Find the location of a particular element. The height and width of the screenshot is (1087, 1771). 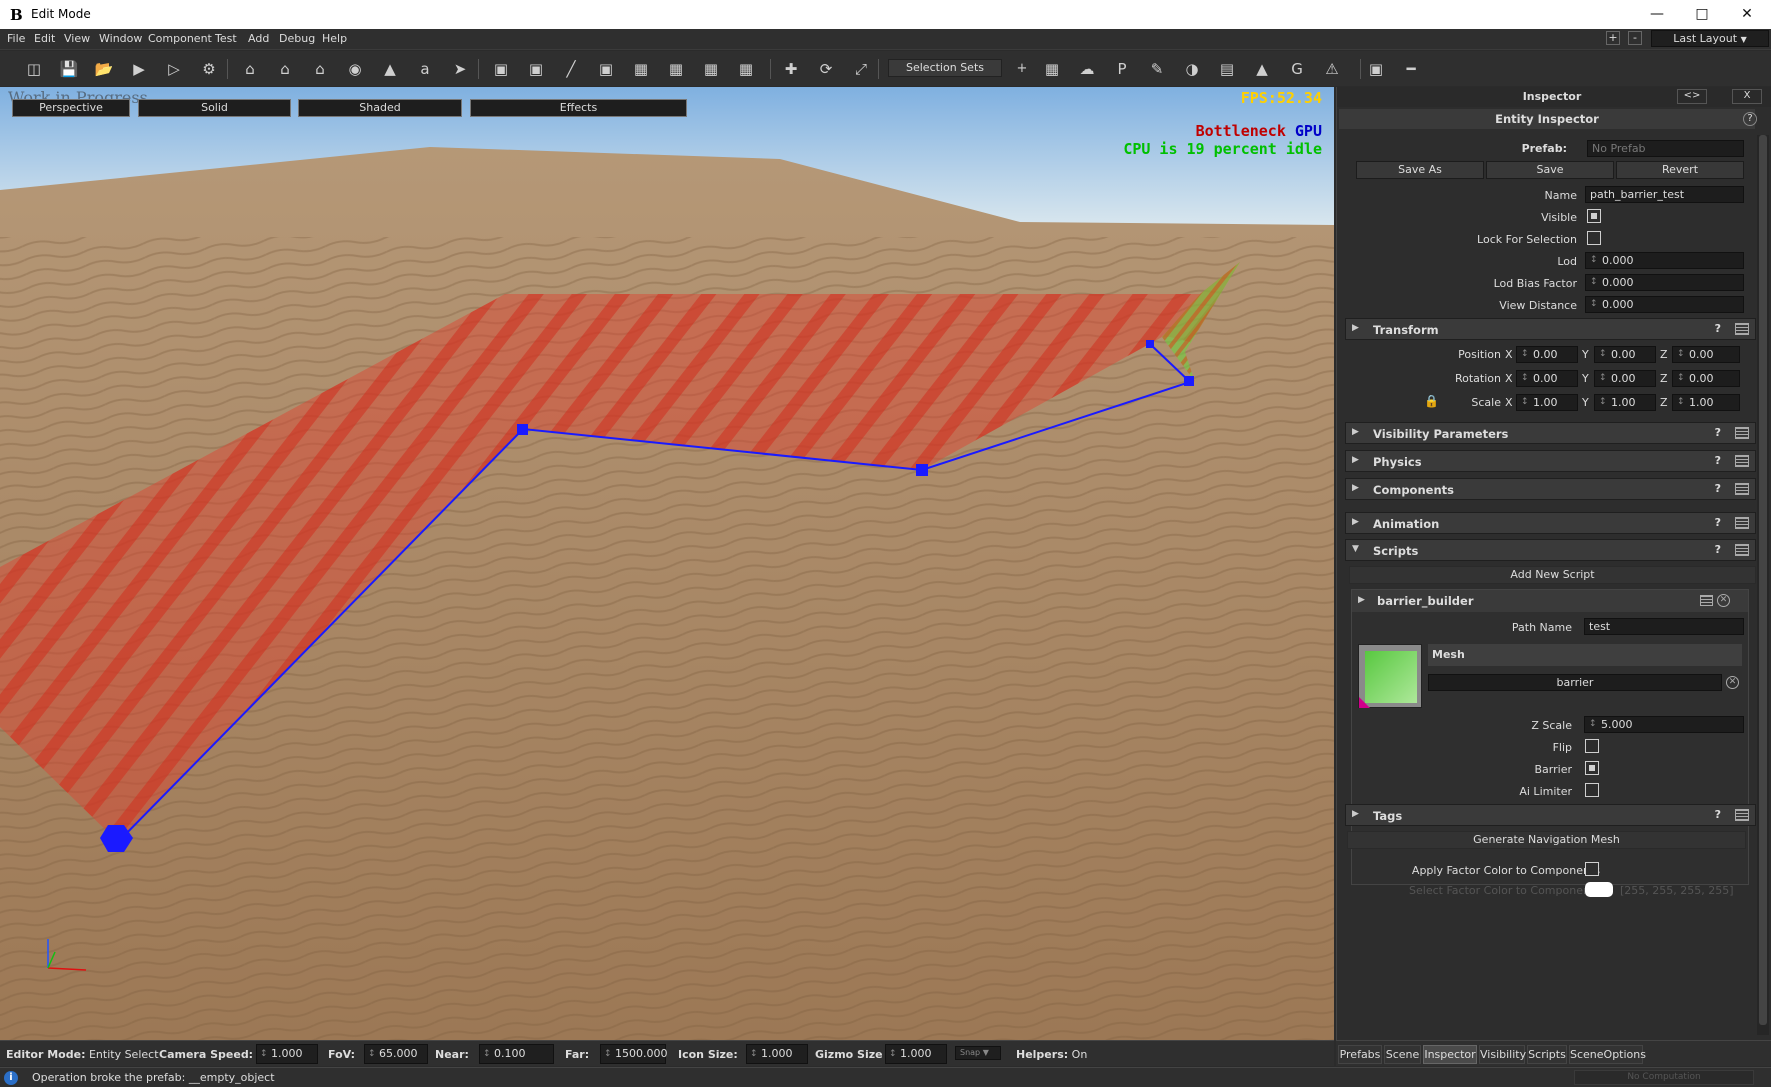

menu-window: Window is located at coordinates (120, 38).